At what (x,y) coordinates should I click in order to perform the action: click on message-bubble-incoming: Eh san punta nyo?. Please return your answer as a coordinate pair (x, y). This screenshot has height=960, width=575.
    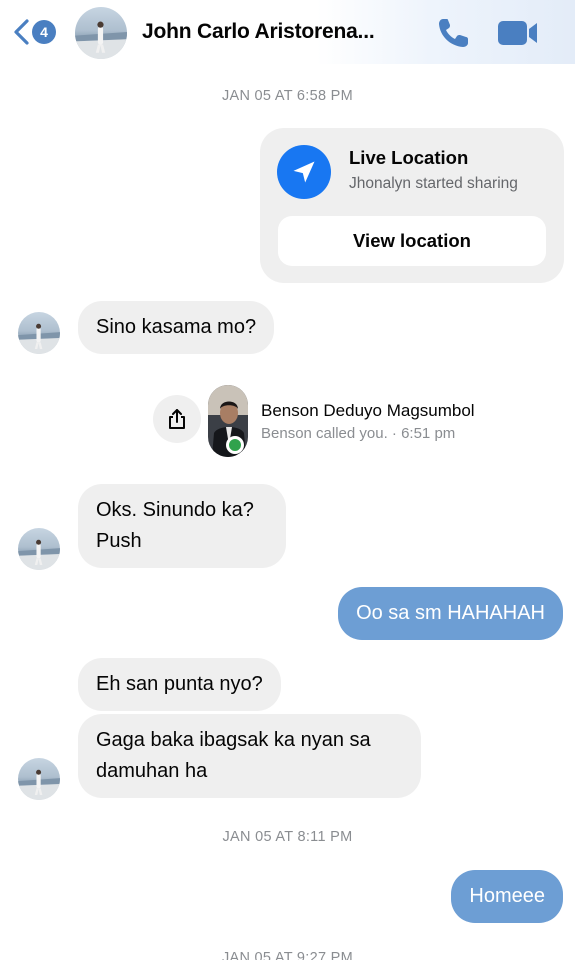
    Looking at the image, I should click on (179, 684).